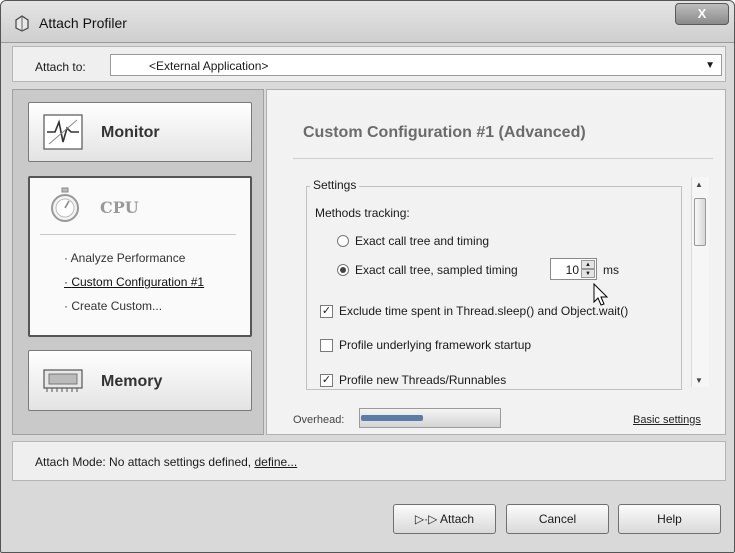 The height and width of the screenshot is (553, 735). What do you see at coordinates (392, 418) in the screenshot?
I see `overhead-meter-fill` at bounding box center [392, 418].